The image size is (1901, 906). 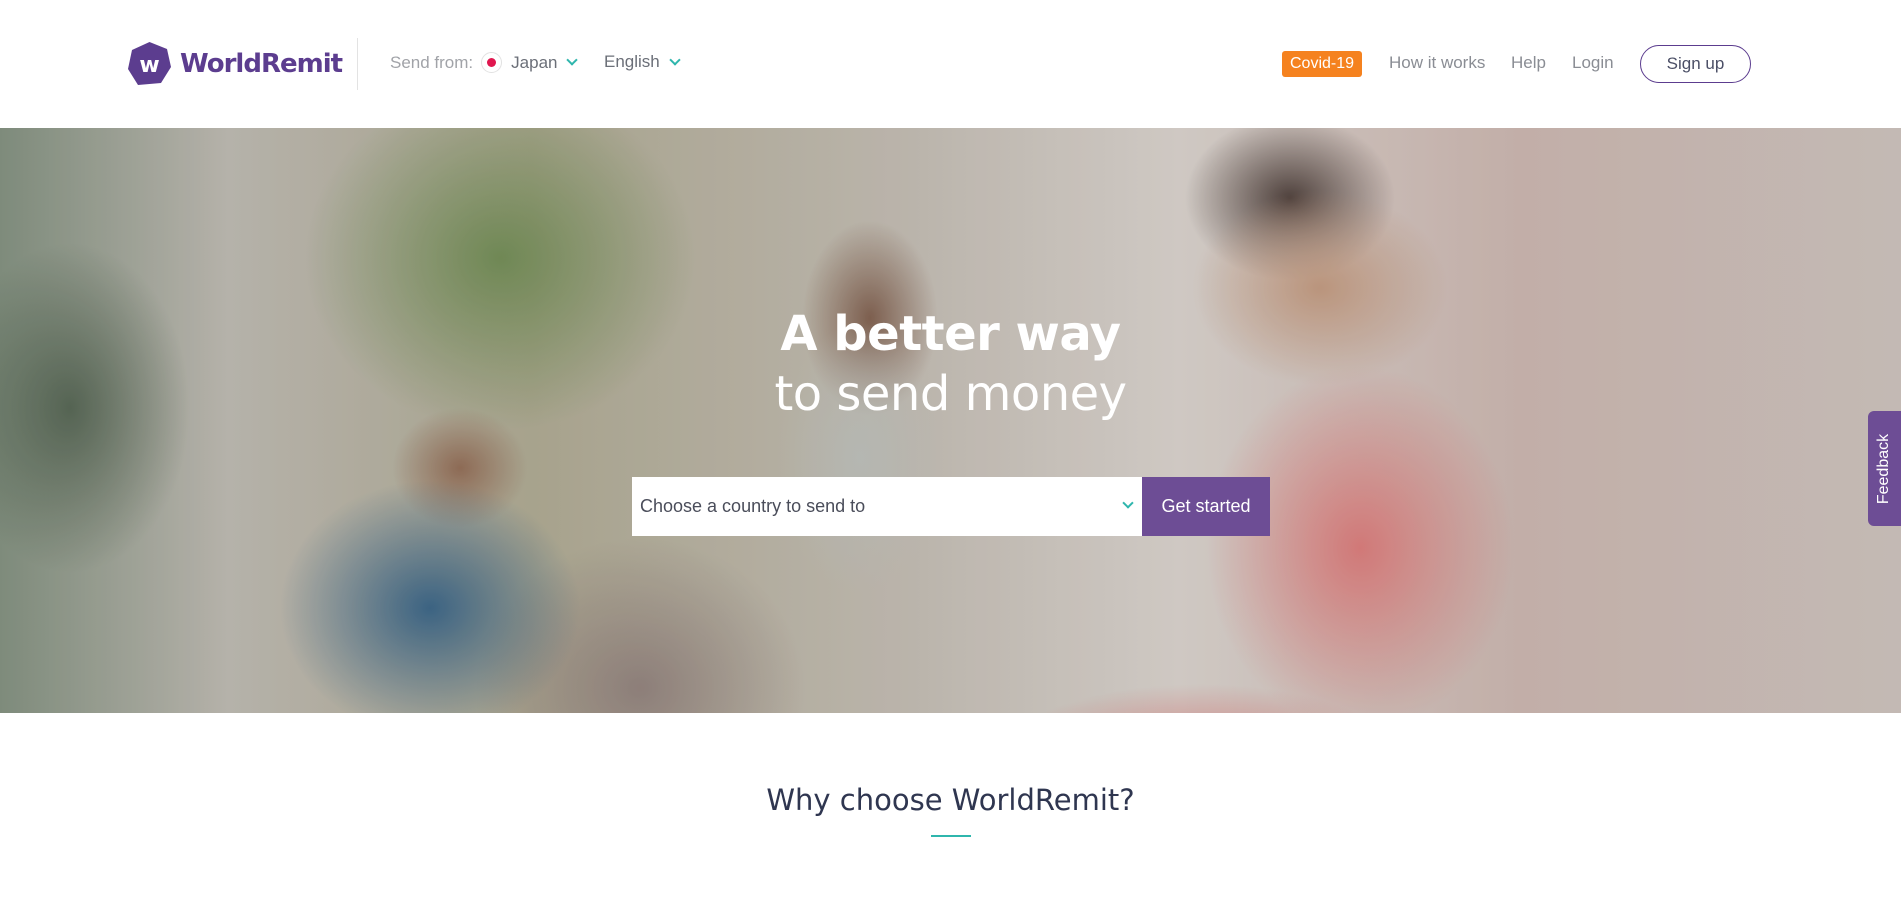 I want to click on worldremit-logo-icon: w, so click(x=149, y=63).